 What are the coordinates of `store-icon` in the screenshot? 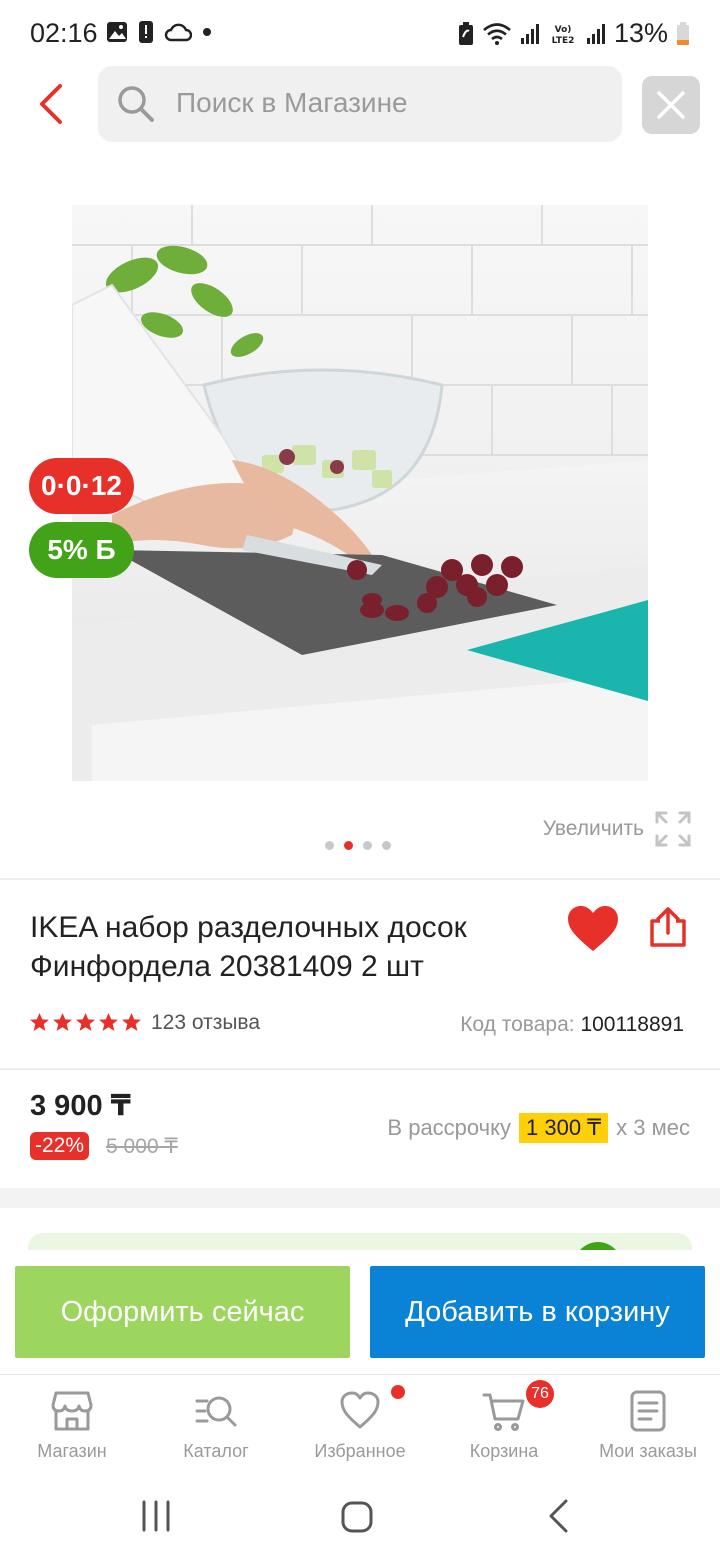 It's located at (72, 1411).